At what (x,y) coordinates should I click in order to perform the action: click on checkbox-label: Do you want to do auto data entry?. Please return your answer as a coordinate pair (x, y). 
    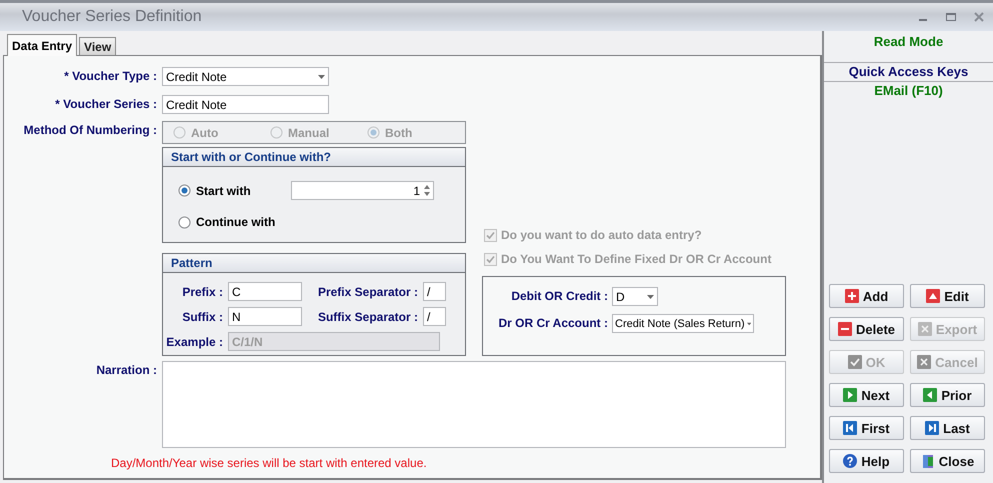
    Looking at the image, I should click on (601, 235).